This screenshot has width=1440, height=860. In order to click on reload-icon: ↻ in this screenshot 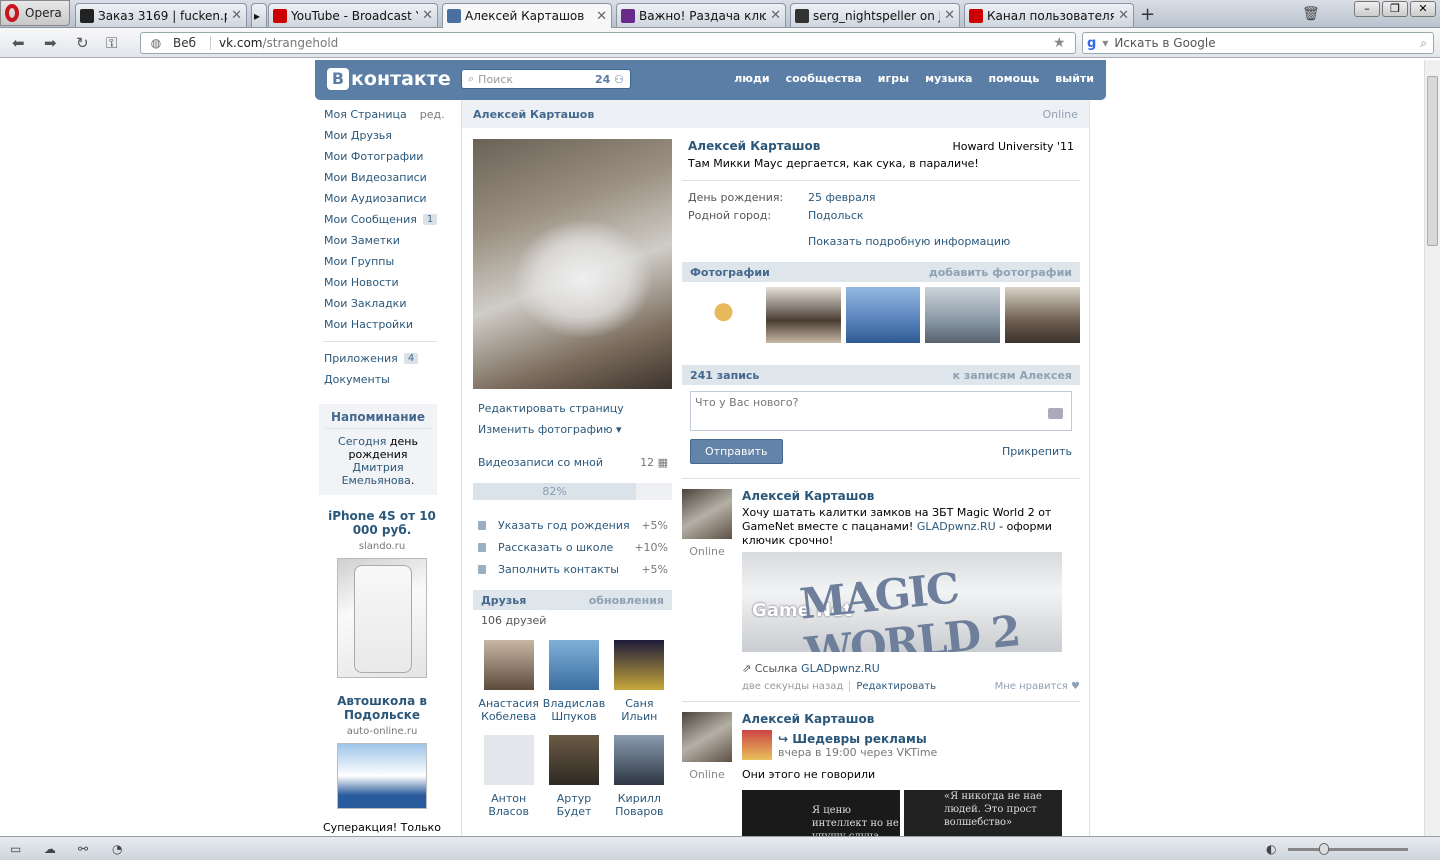, I will do `click(82, 43)`.